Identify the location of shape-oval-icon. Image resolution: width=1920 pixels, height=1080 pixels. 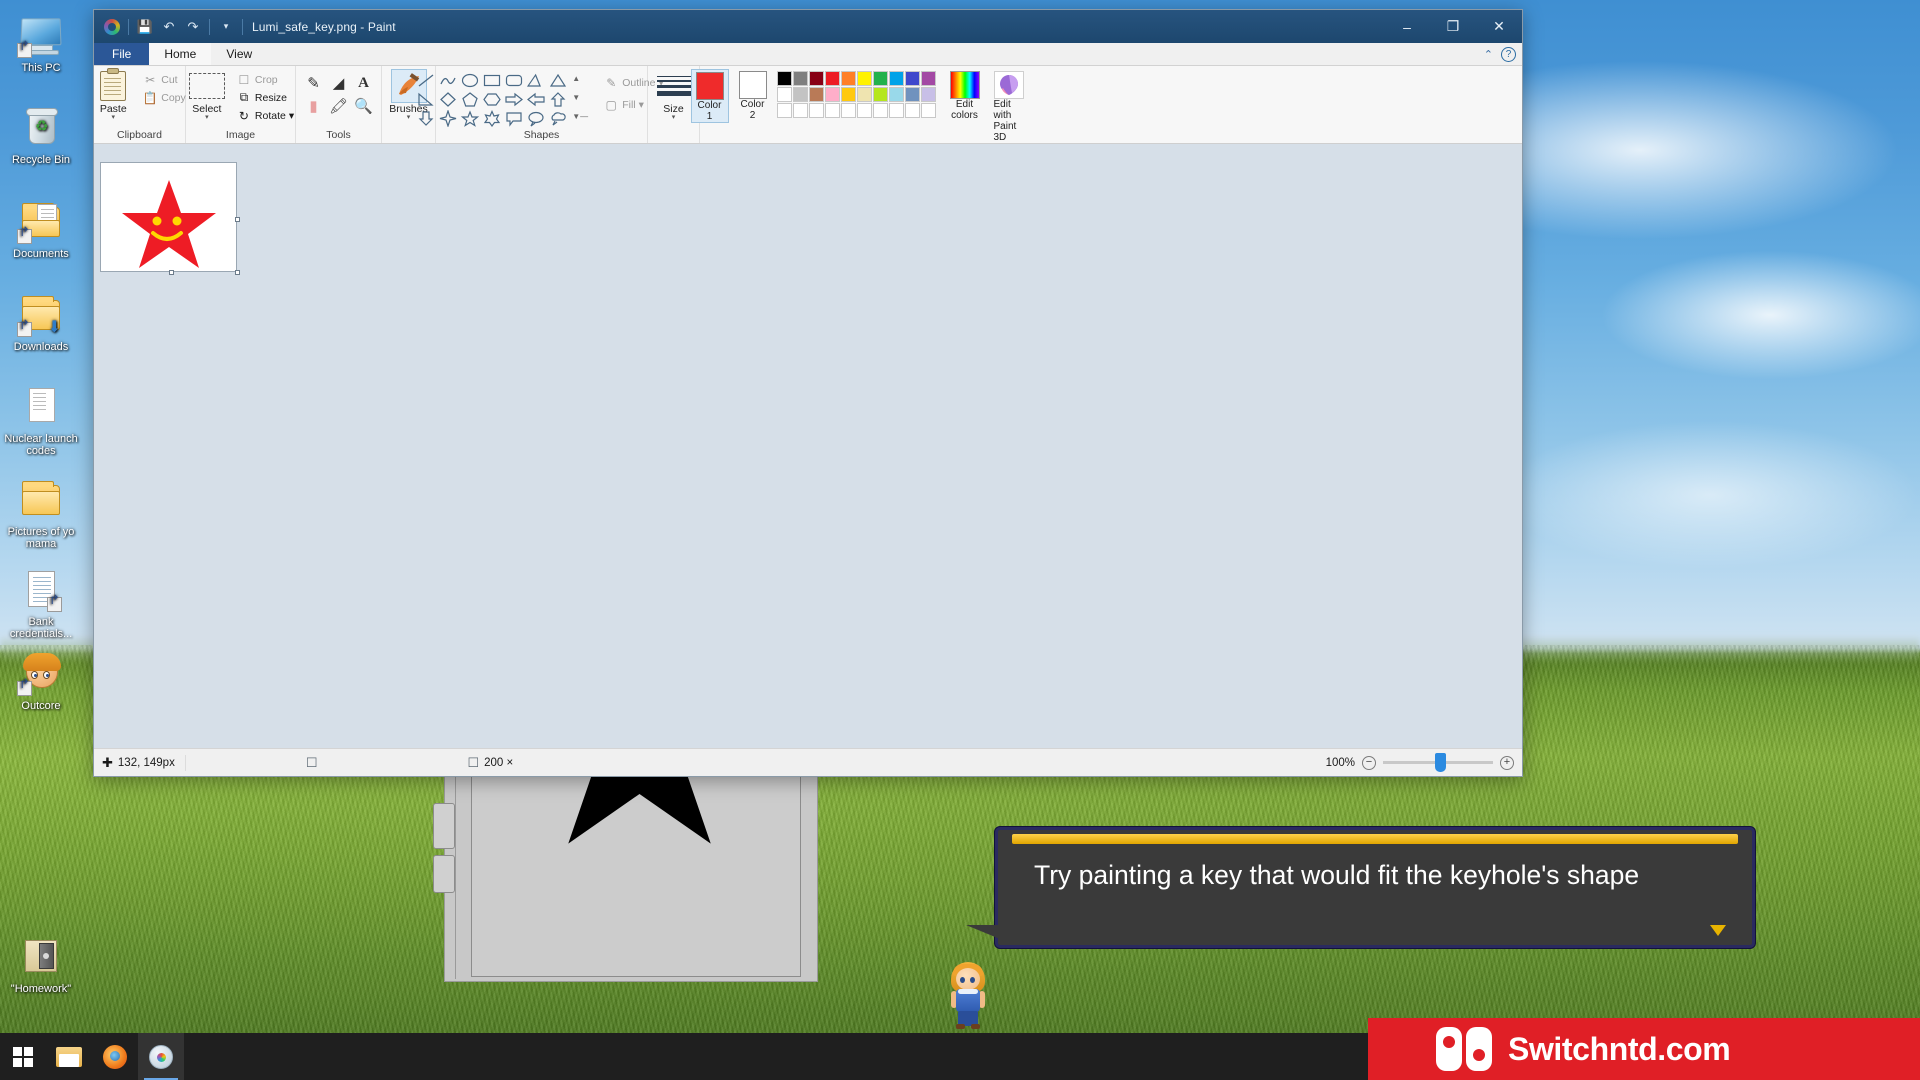
(470, 81).